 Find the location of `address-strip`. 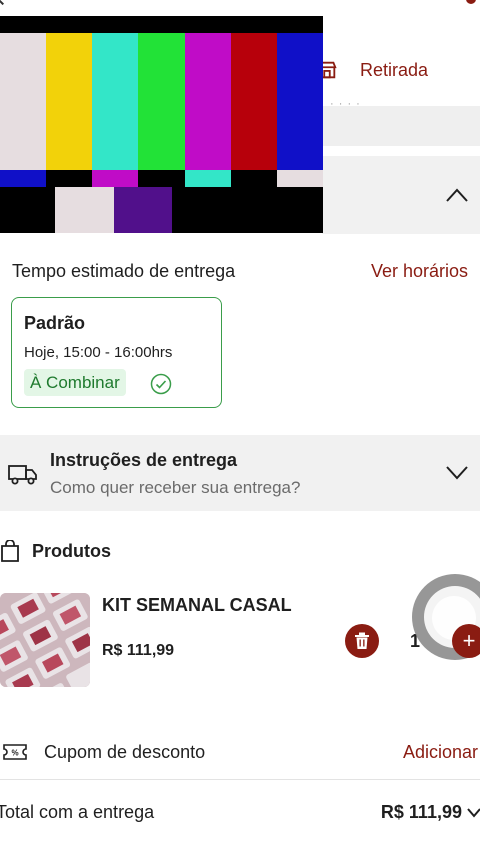

address-strip is located at coordinates (401, 126).